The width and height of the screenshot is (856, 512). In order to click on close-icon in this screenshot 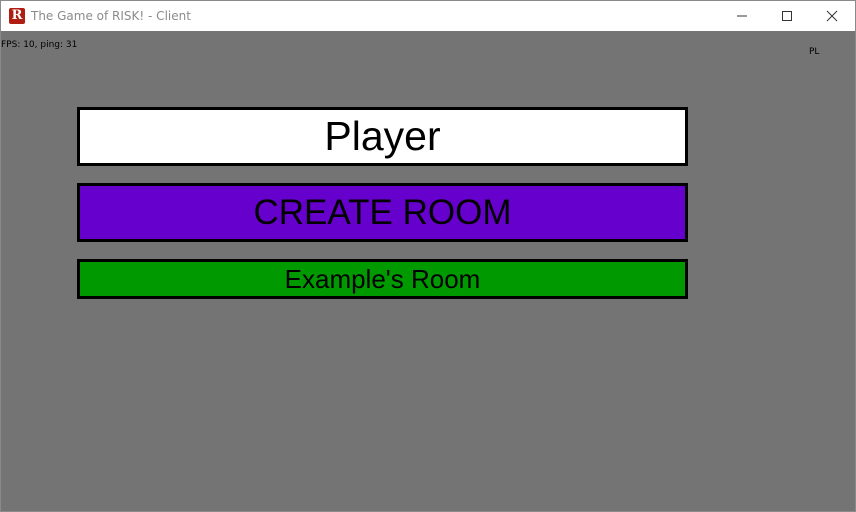, I will do `click(832, 16)`.